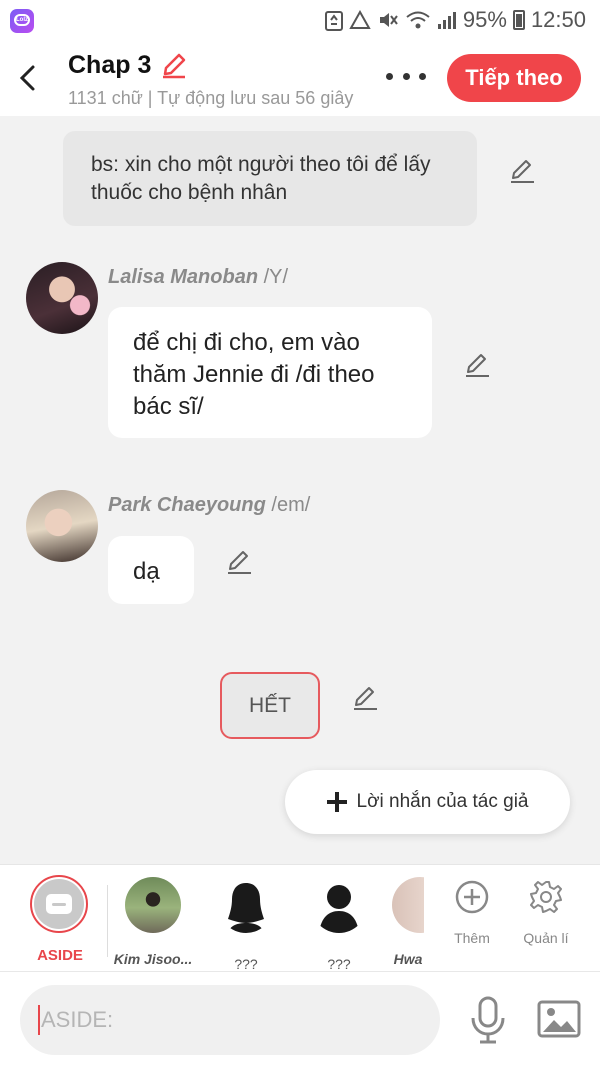 Image resolution: width=600 pixels, height=1067 pixels. I want to click on add-character-button: Thêm, so click(472, 912).